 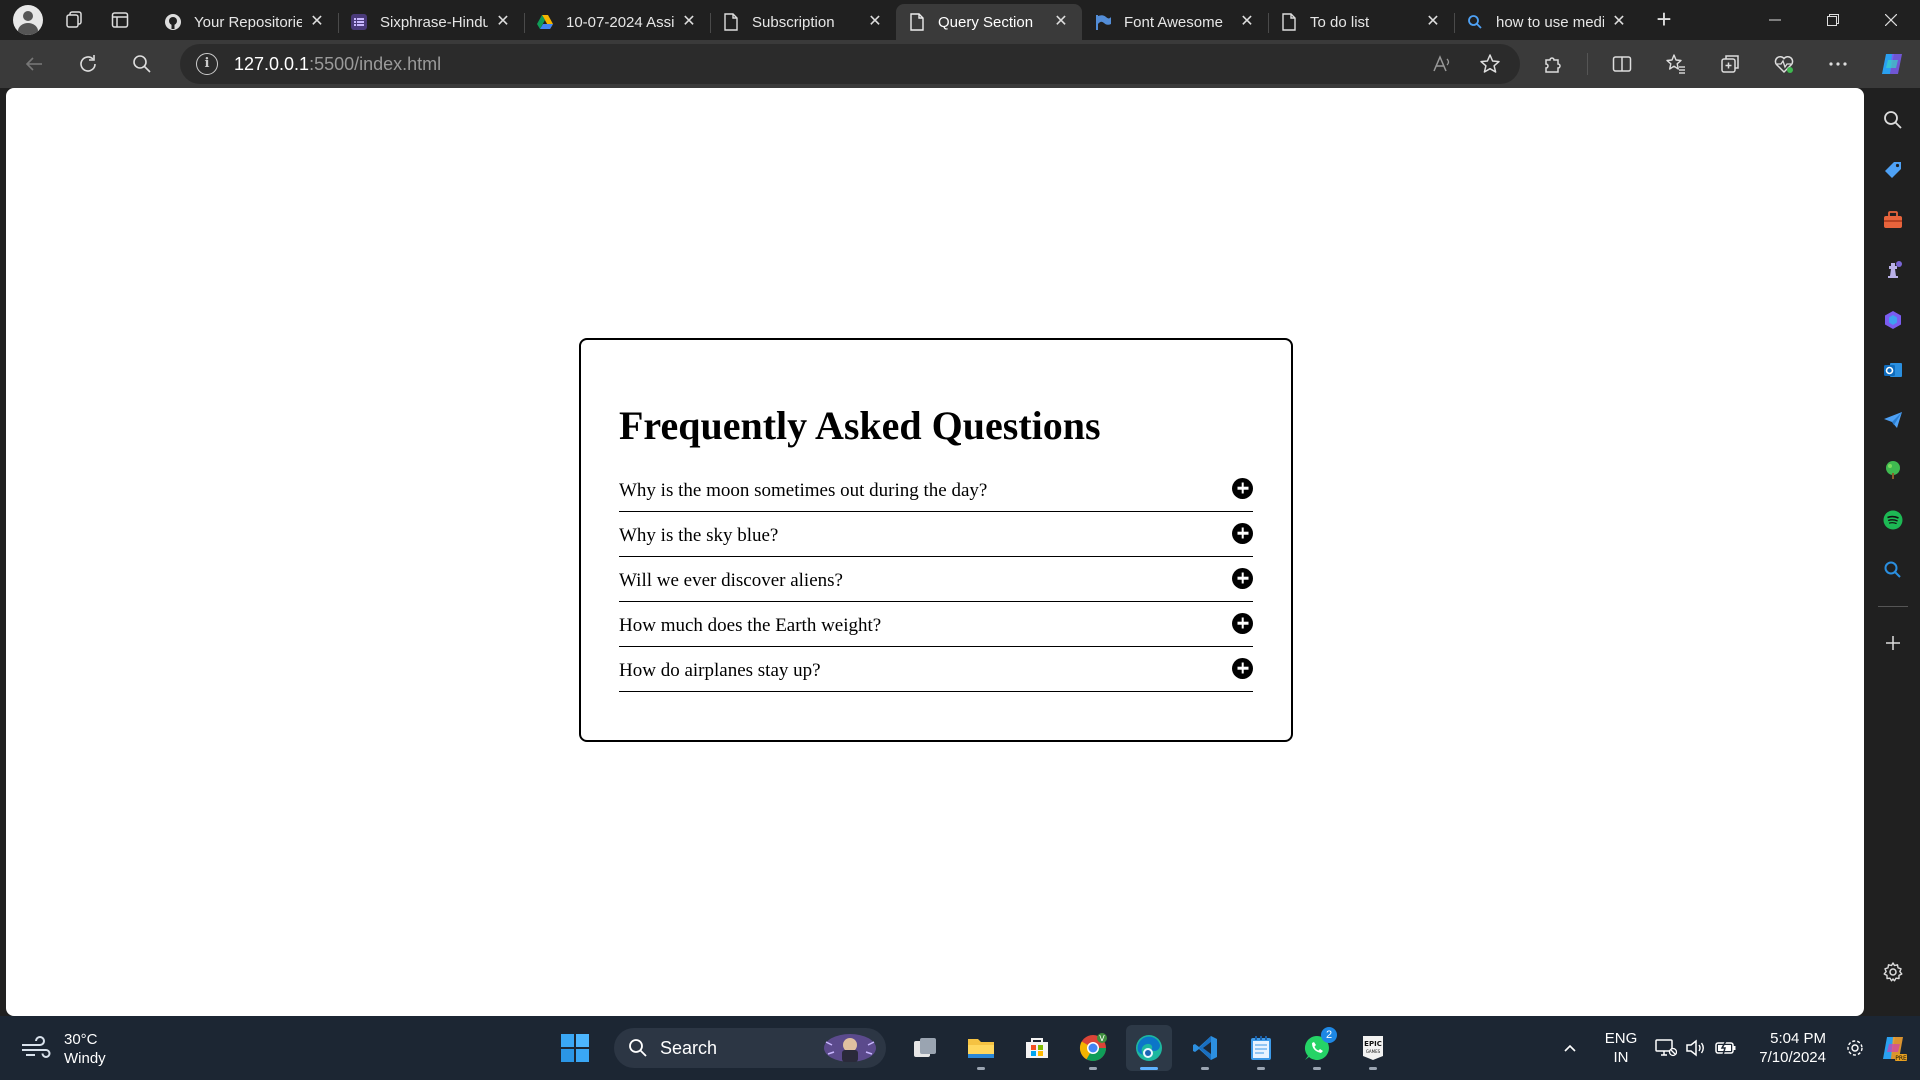 What do you see at coordinates (1891, 20) in the screenshot?
I see `close-window-button` at bounding box center [1891, 20].